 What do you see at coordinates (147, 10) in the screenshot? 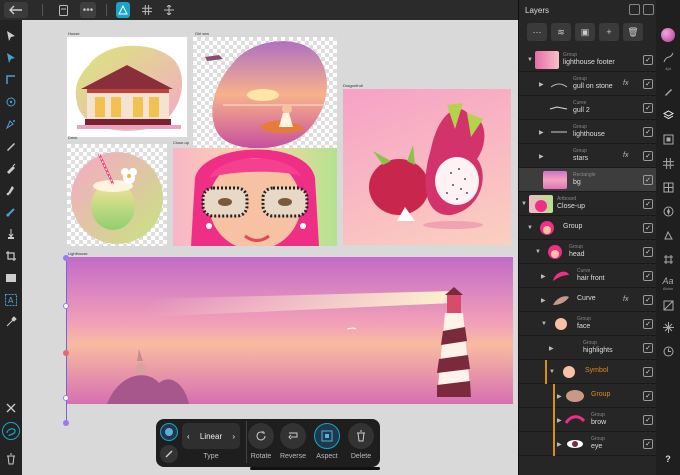
I see `pixel-persona-button` at bounding box center [147, 10].